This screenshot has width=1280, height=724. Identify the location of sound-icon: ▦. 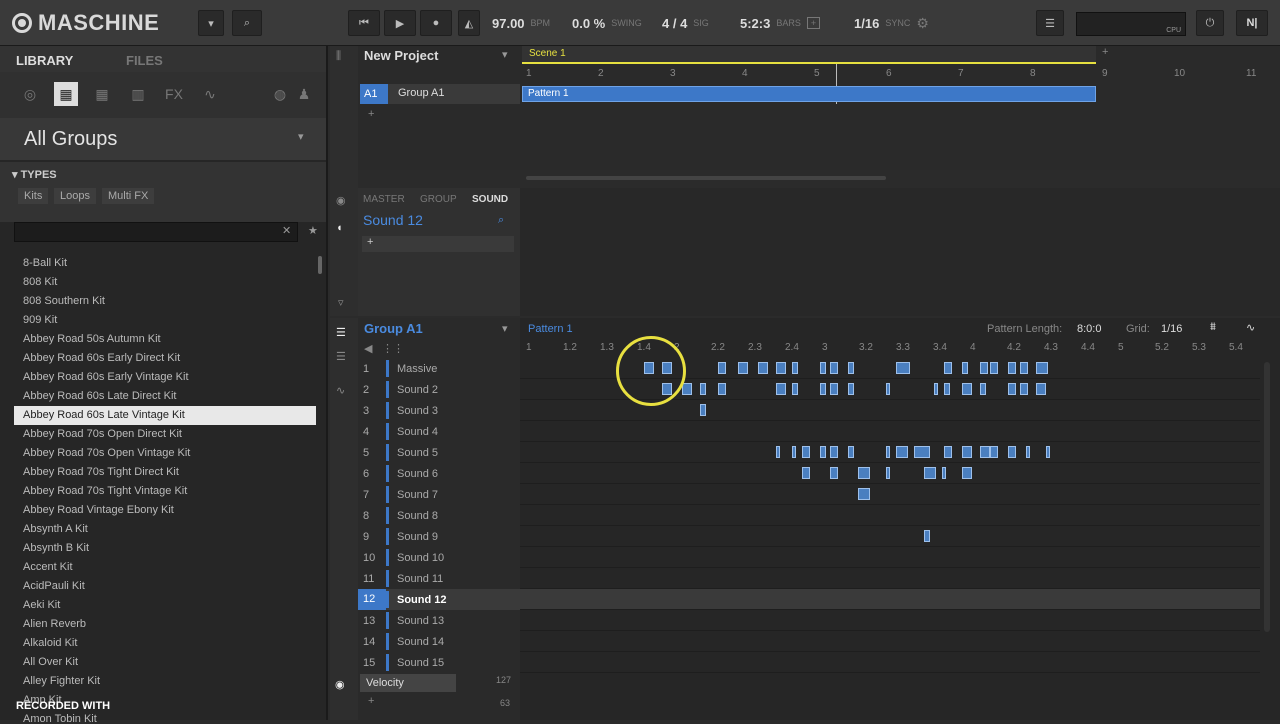
(102, 94).